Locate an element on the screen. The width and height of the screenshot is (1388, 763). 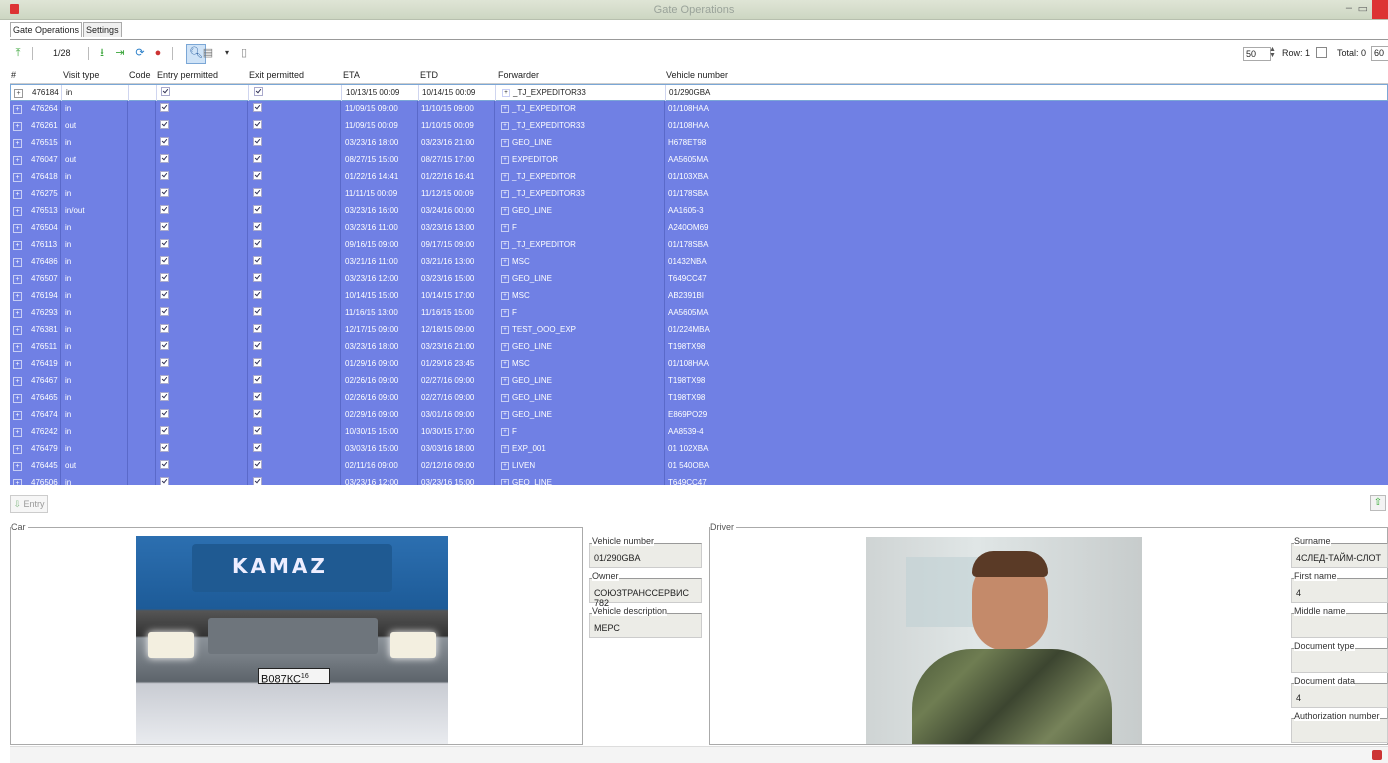
page-size-input: 50 is located at coordinates (1257, 54).